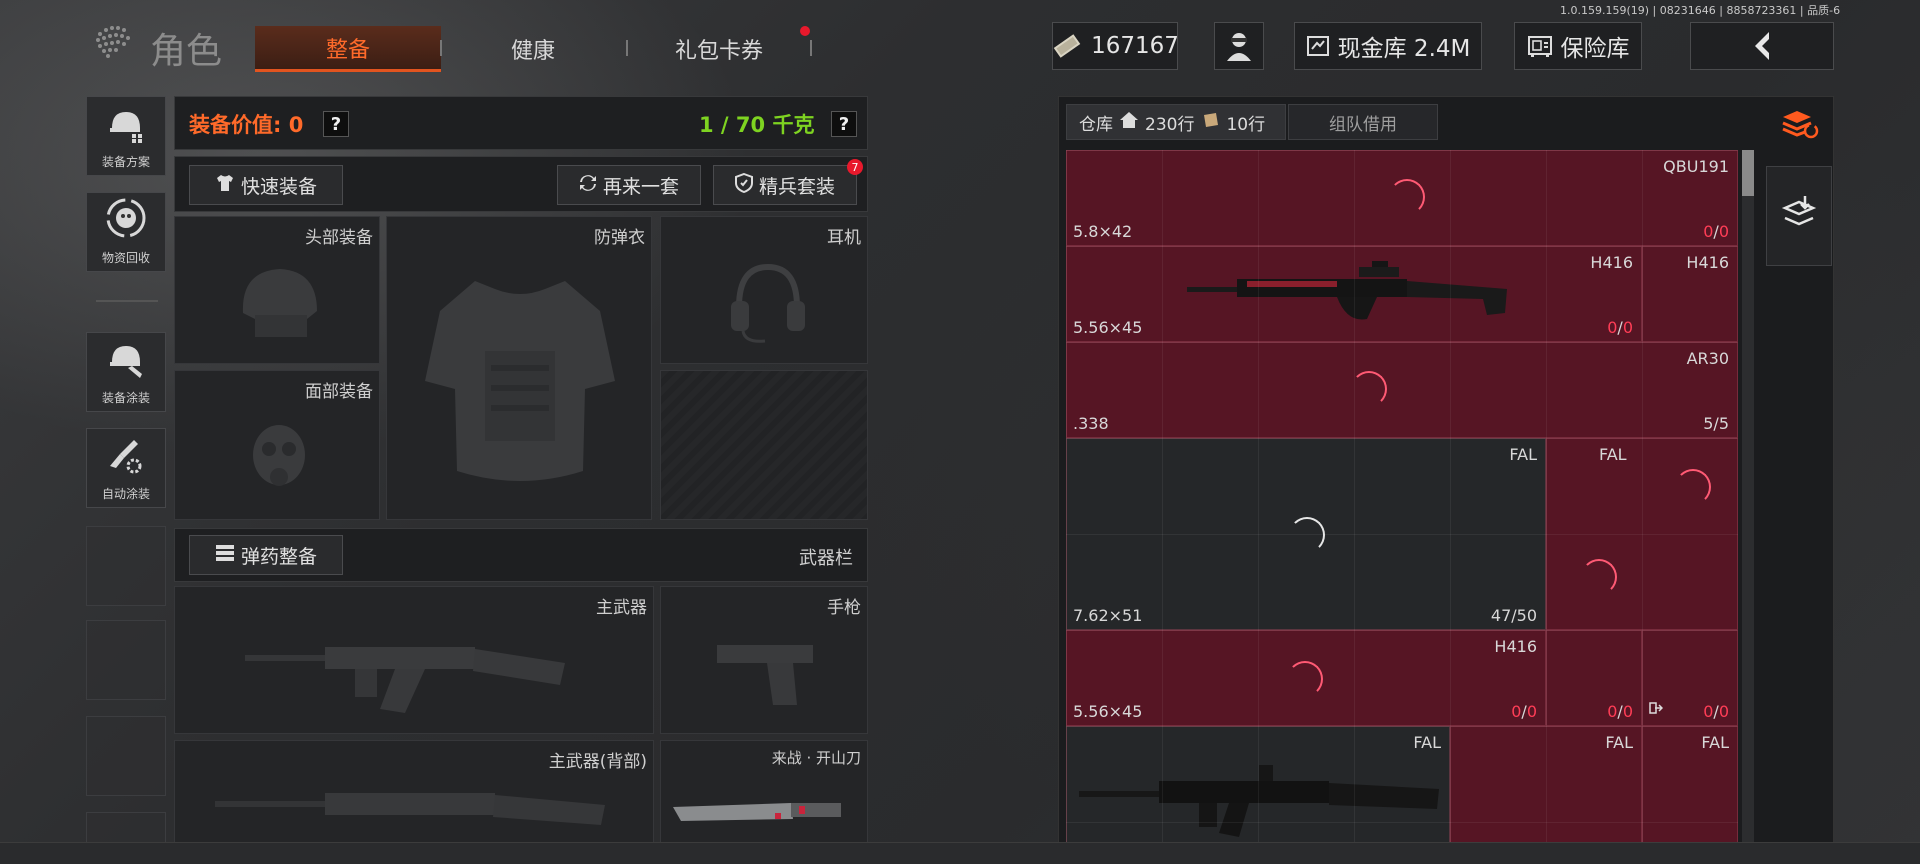  I want to click on cash-vault-button: 现金库 2.4M, so click(1388, 46).